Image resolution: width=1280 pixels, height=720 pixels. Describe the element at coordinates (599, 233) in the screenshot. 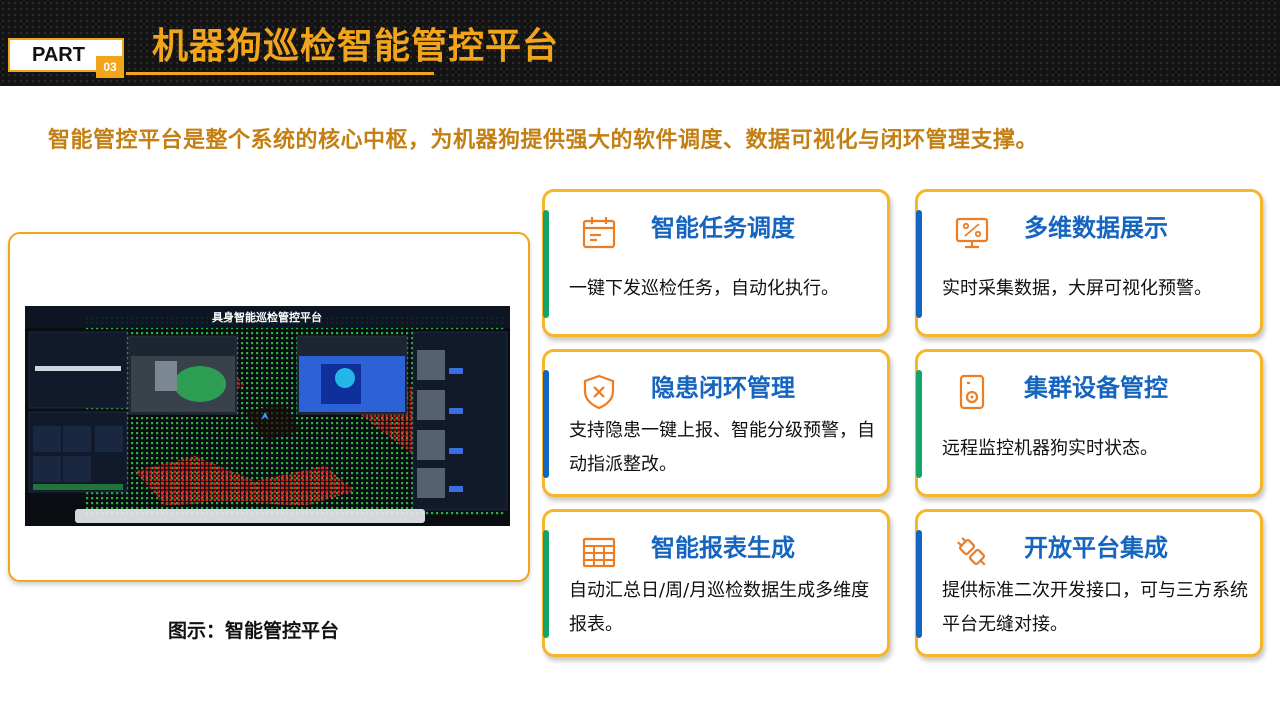

I see `calendar-icon` at that location.